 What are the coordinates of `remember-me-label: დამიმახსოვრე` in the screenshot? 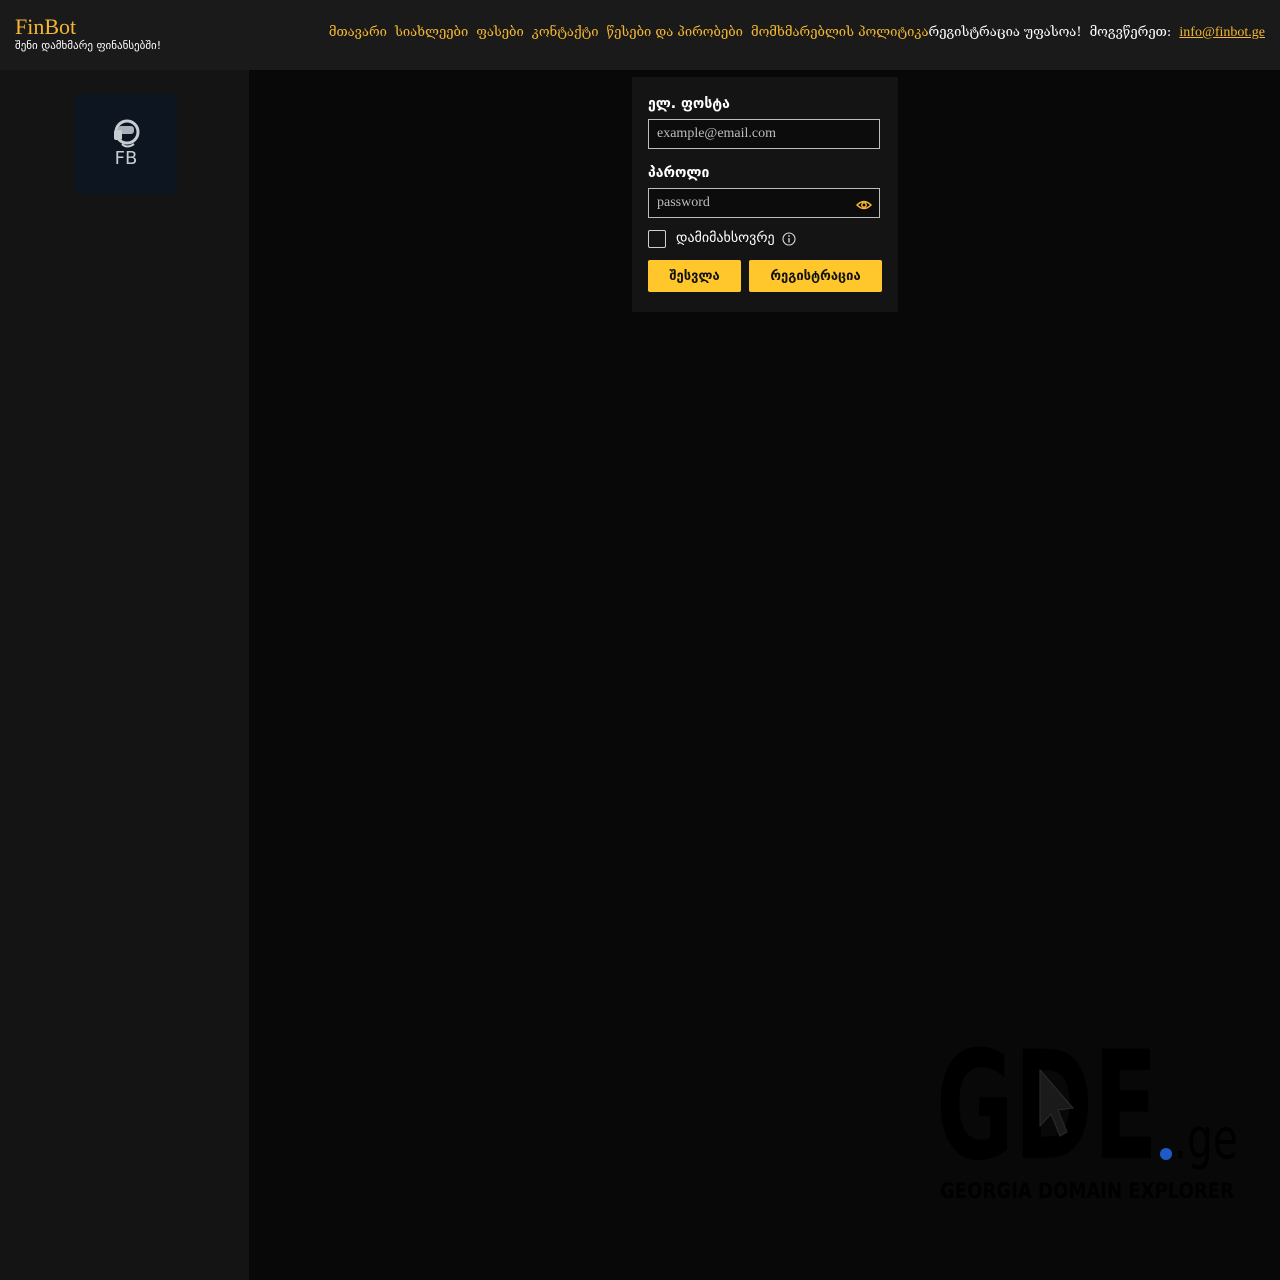 It's located at (725, 238).